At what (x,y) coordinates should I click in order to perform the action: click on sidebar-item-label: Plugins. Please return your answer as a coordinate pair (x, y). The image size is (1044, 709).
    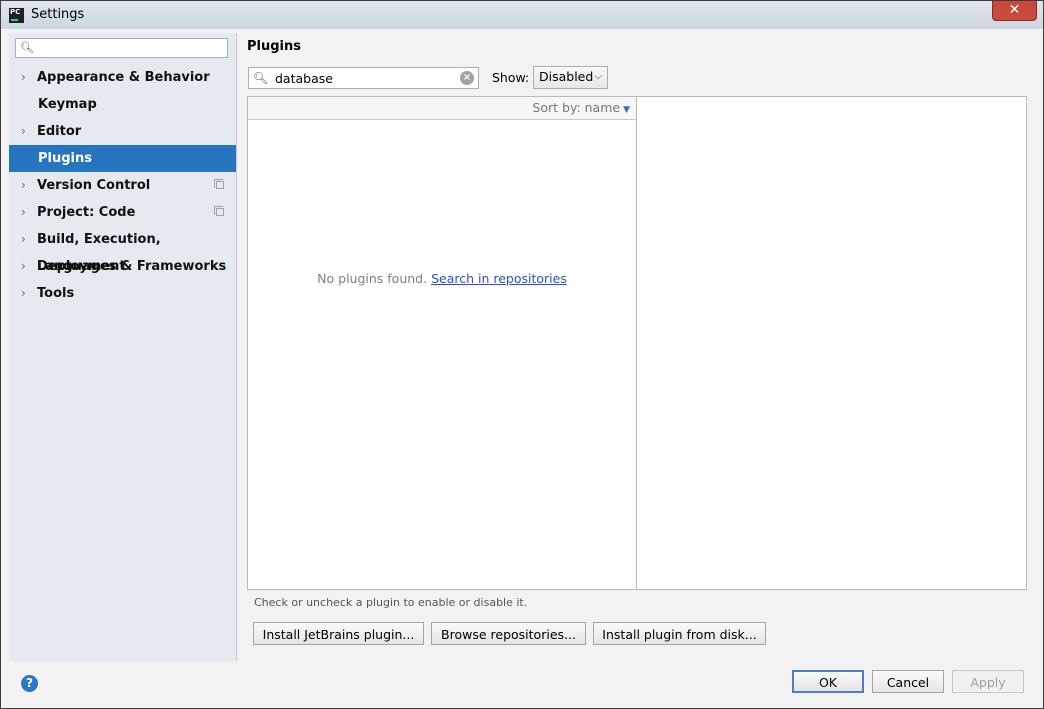
    Looking at the image, I should click on (65, 158).